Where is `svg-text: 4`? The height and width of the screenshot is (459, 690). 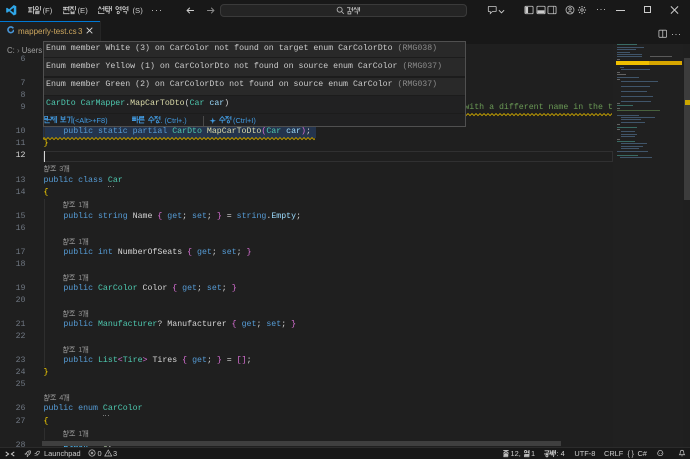
svg-text: 4 is located at coordinates (61, 398).